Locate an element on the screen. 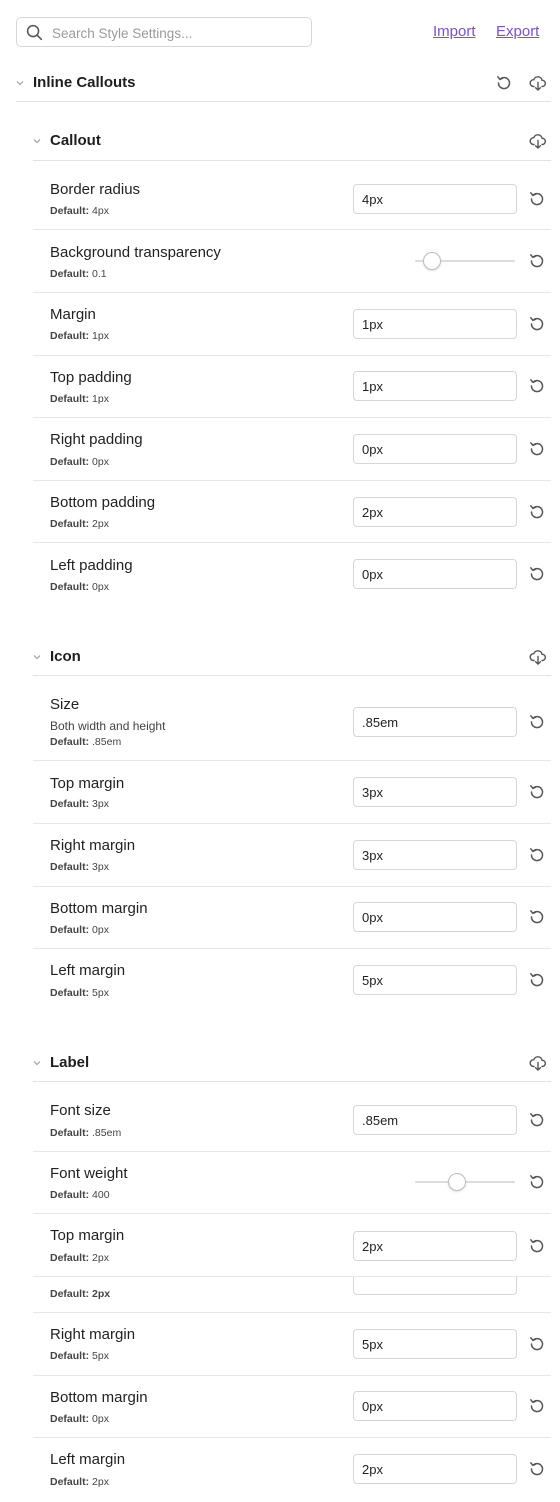 The width and height of the screenshot is (560, 1502). setting-row: Top margin Default: 3px is located at coordinates (292, 792).